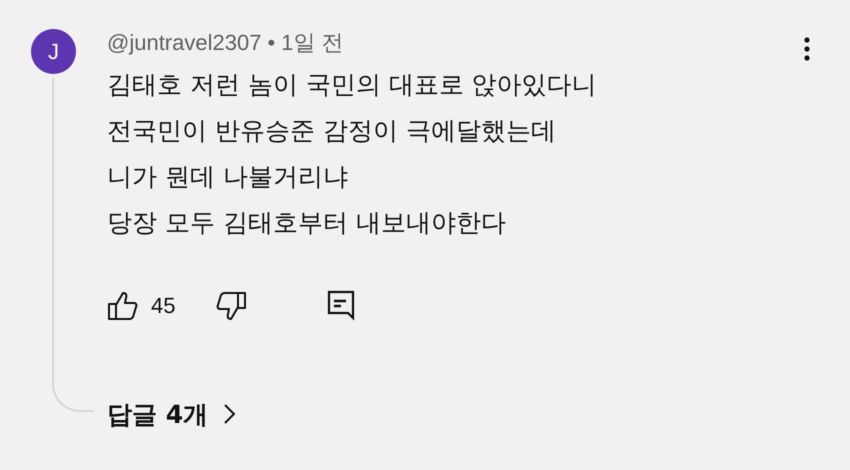  I want to click on author-name: @juntravel2307, so click(184, 43).